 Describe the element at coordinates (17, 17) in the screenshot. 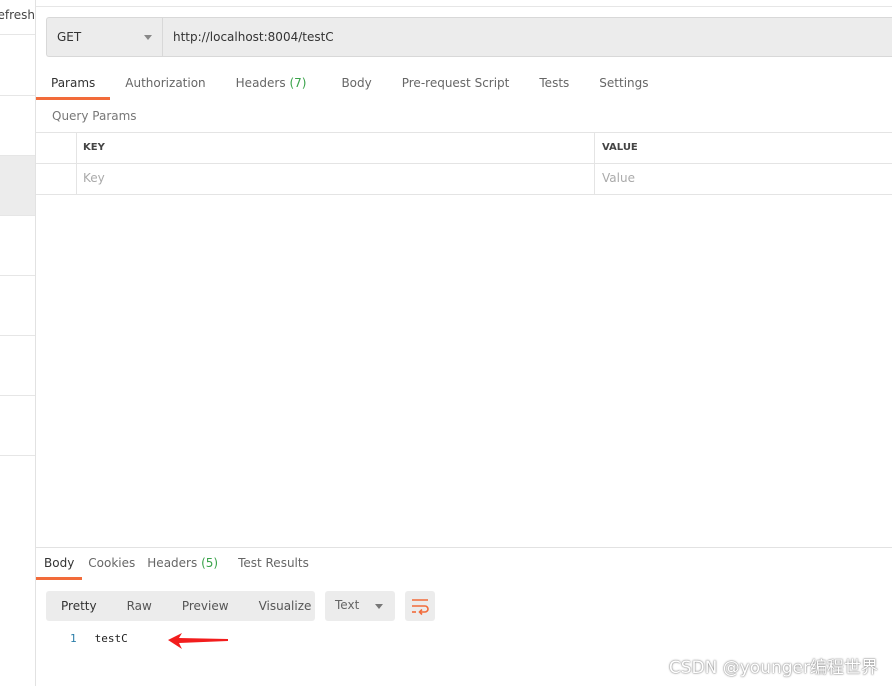

I see `sidebar-item: Refresh` at that location.